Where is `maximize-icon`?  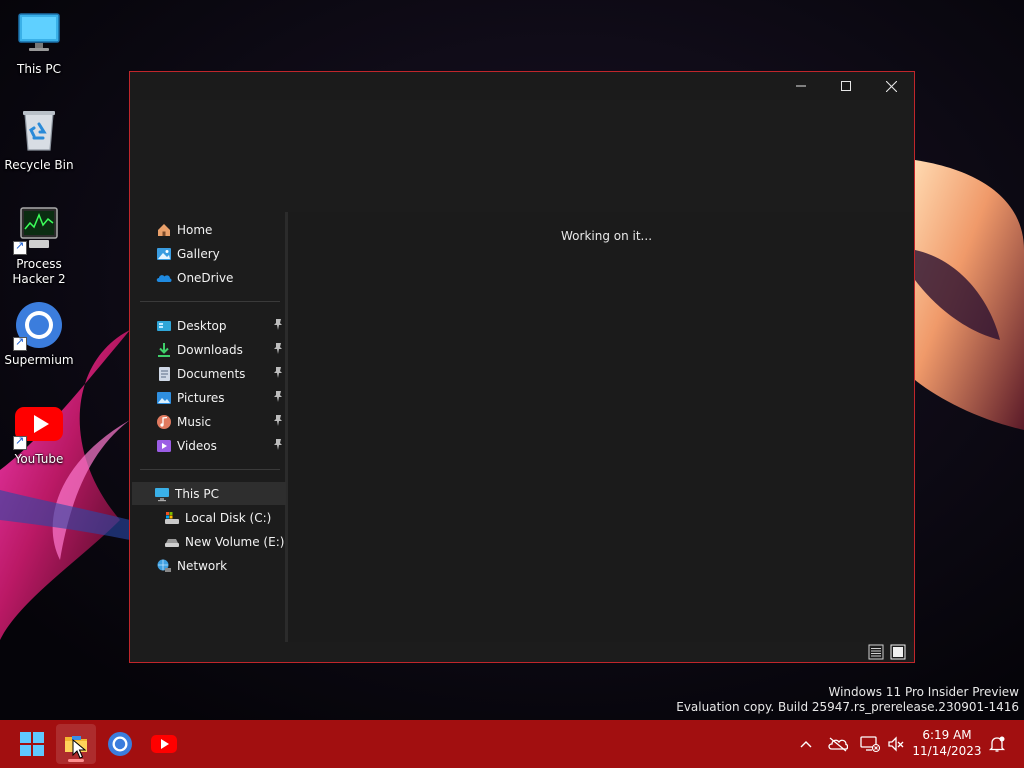 maximize-icon is located at coordinates (846, 86).